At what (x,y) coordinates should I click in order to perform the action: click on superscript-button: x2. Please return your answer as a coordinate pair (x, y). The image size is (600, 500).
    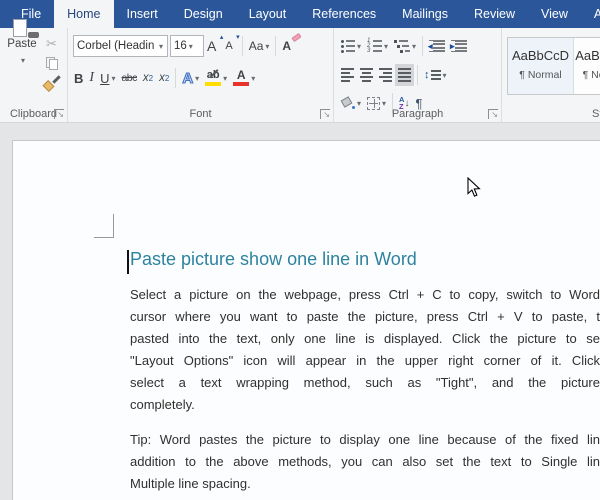
    Looking at the image, I should click on (164, 78).